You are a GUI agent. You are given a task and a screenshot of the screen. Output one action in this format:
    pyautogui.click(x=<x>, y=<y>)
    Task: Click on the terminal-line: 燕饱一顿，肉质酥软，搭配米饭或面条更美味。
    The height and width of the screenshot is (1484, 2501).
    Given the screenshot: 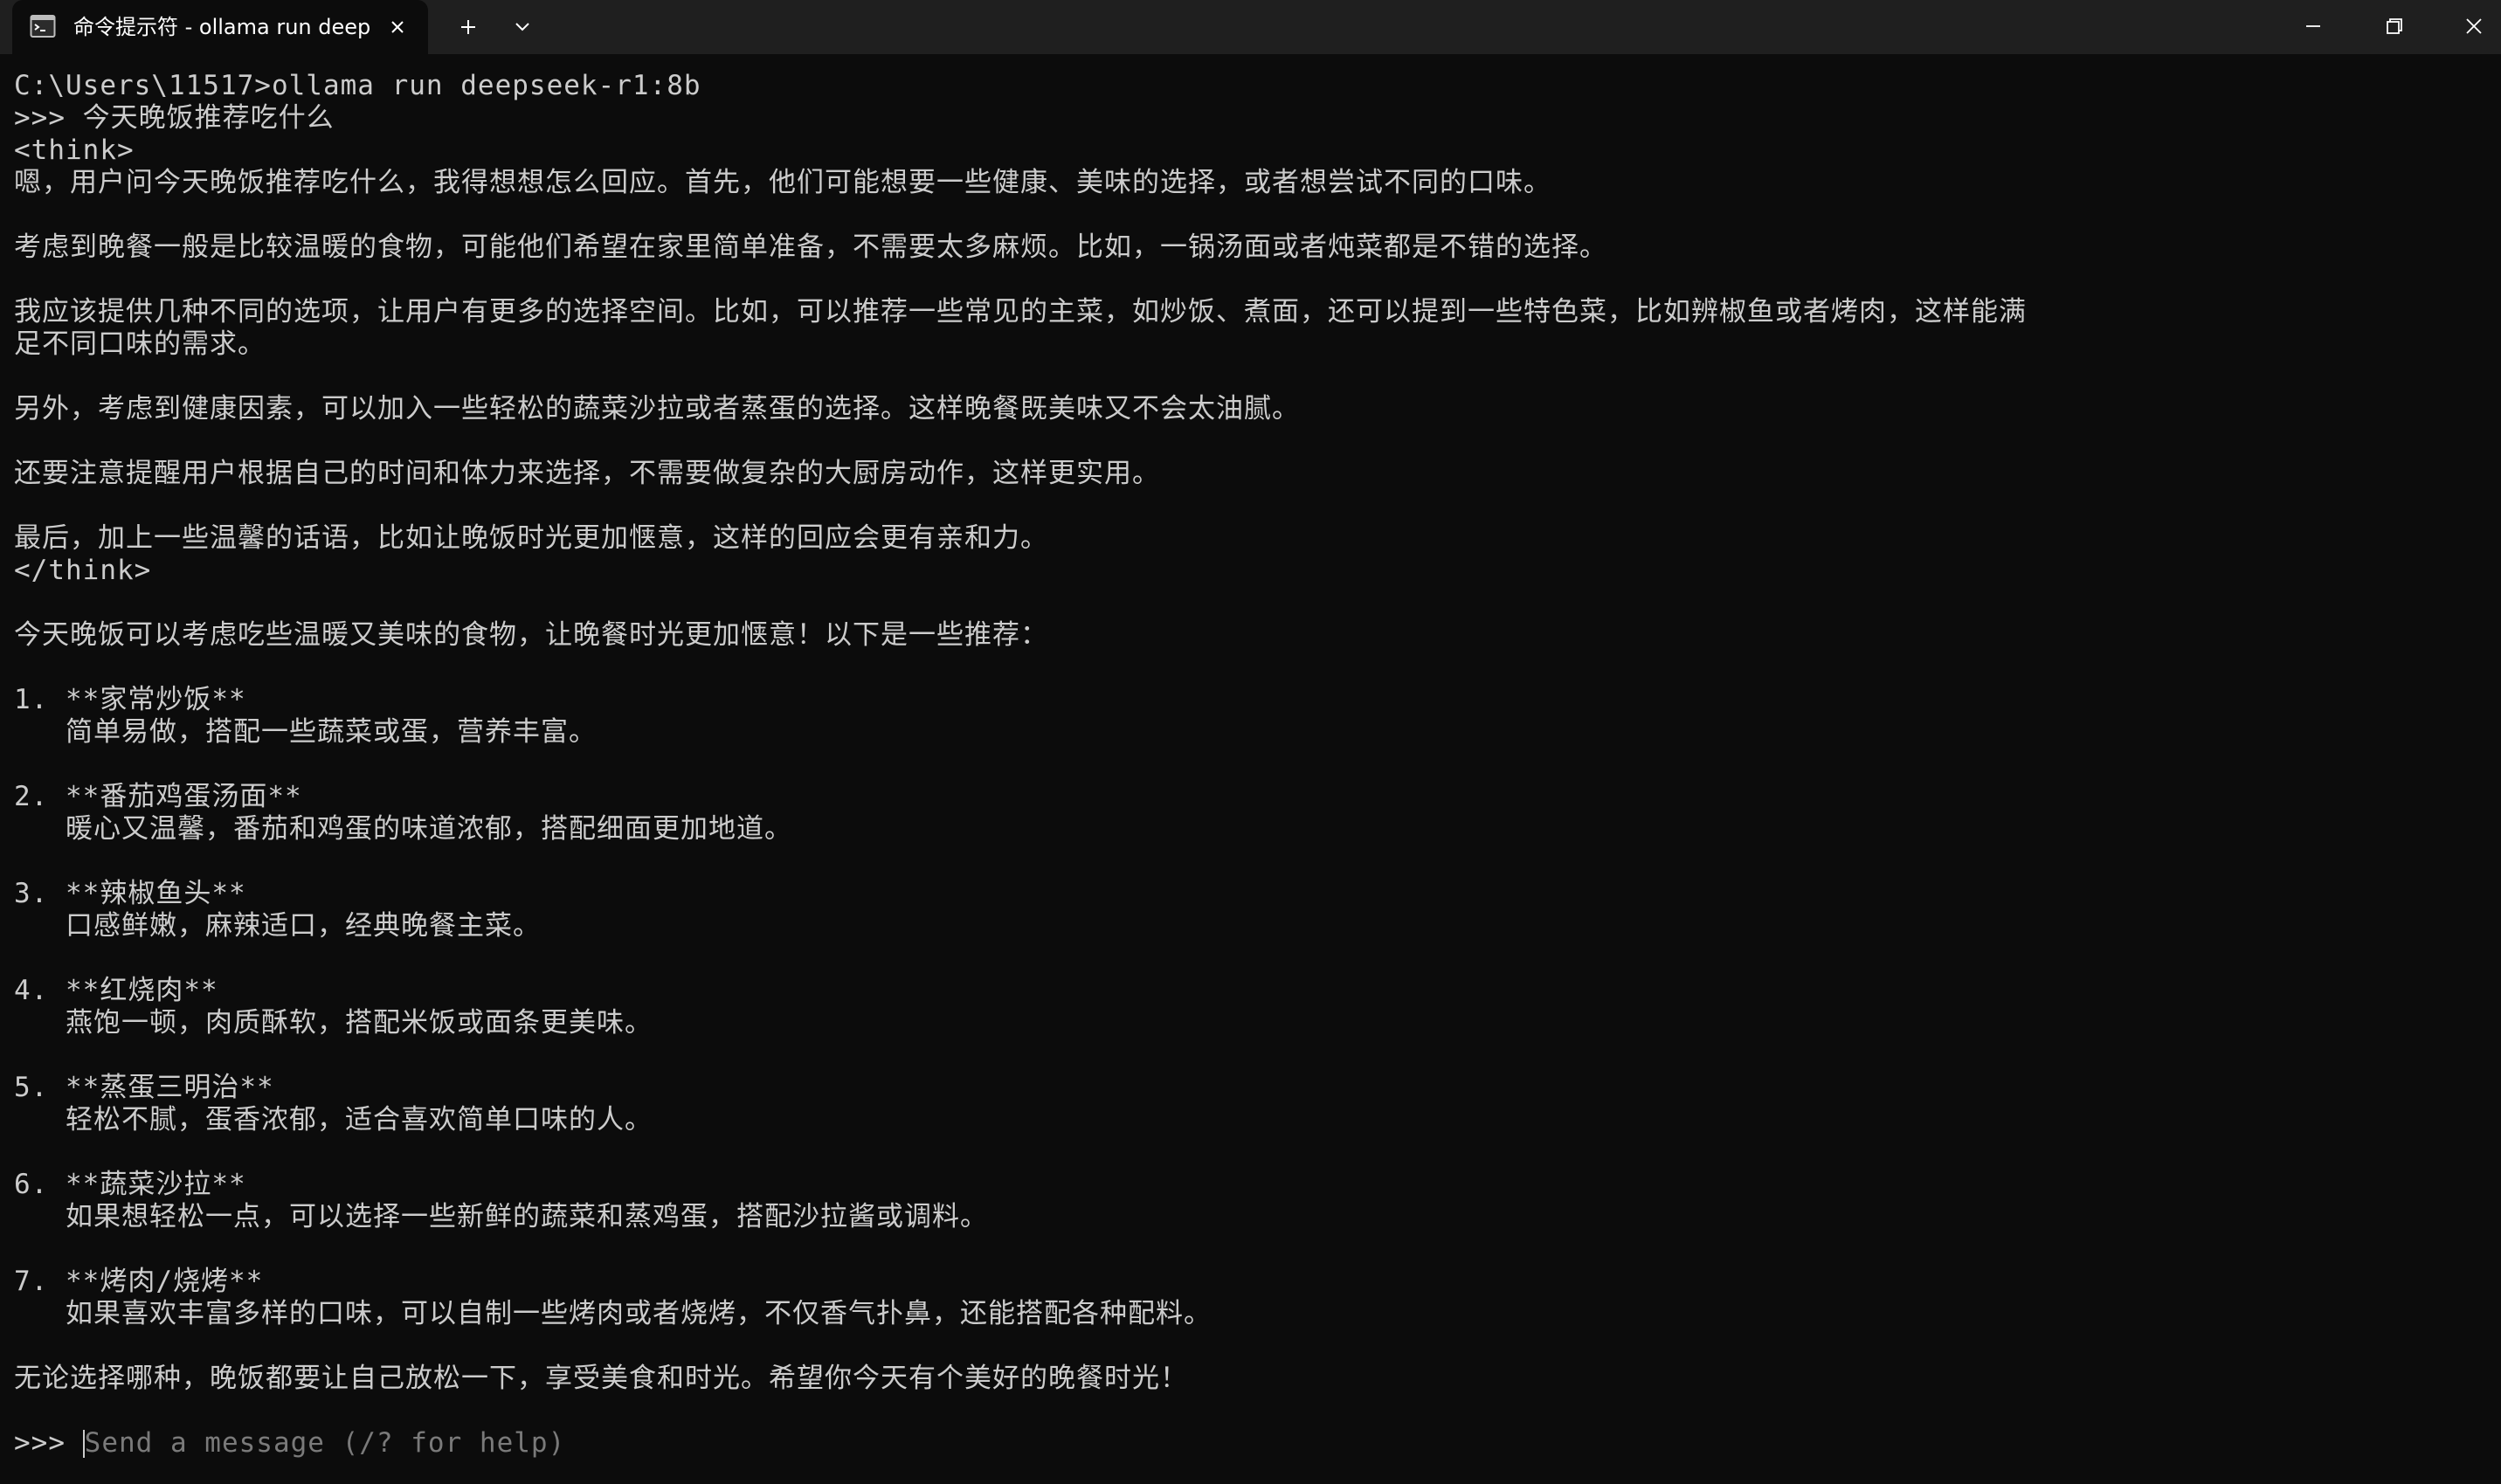 What is the action you would take?
    pyautogui.click(x=333, y=1023)
    